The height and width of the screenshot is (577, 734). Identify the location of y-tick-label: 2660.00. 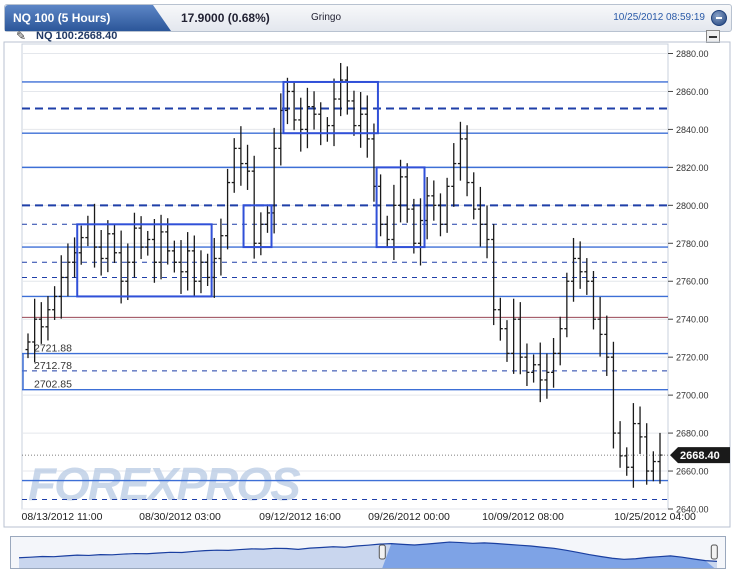
(692, 472).